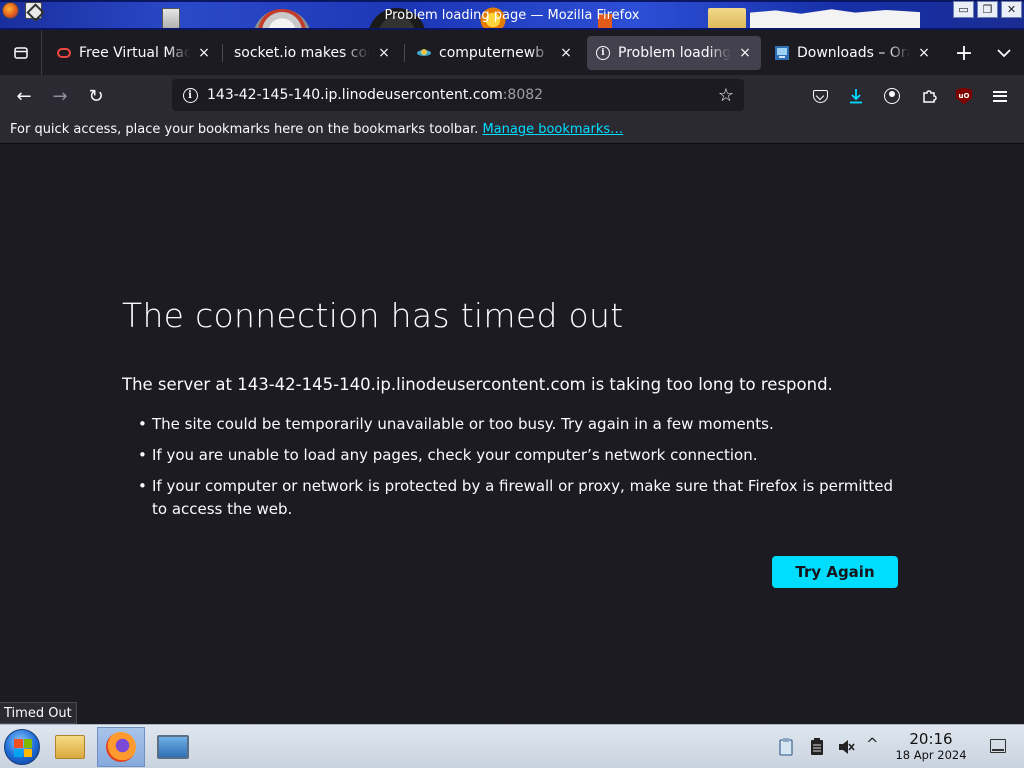  I want to click on window-controls: ▭ ❐ ✕, so click(987, 9).